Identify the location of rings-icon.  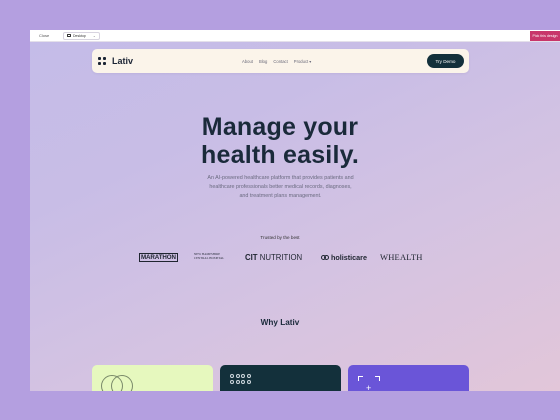
(118, 383).